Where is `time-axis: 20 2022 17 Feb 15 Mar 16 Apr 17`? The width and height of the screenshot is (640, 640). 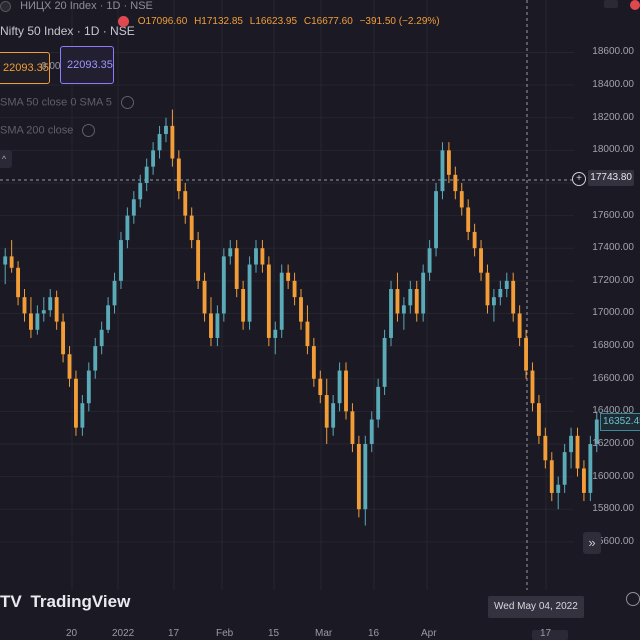
time-axis: 20 2022 17 Feb 15 Mar 16 Apr 17 is located at coordinates (320, 631).